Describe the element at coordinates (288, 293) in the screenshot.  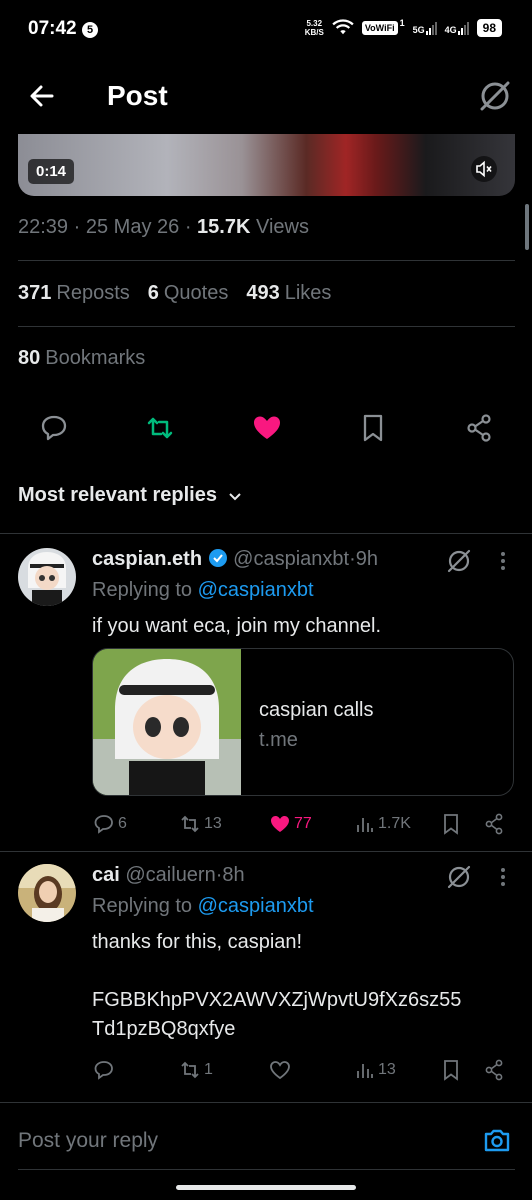
I see `likes-stat: 493 Likes` at that location.